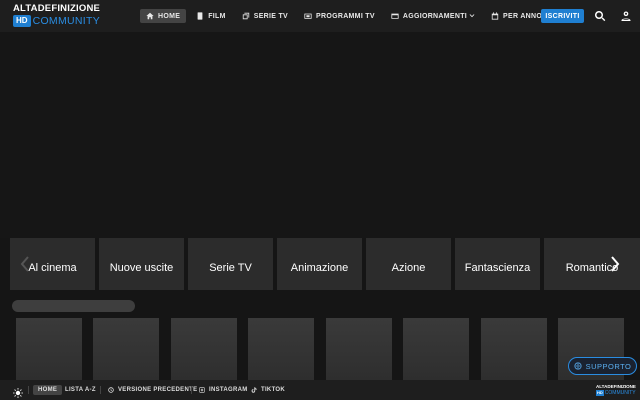 This screenshot has width=640, height=400. I want to click on footer-versione-link: VERSIONE PRECEDENTE, so click(152, 390).